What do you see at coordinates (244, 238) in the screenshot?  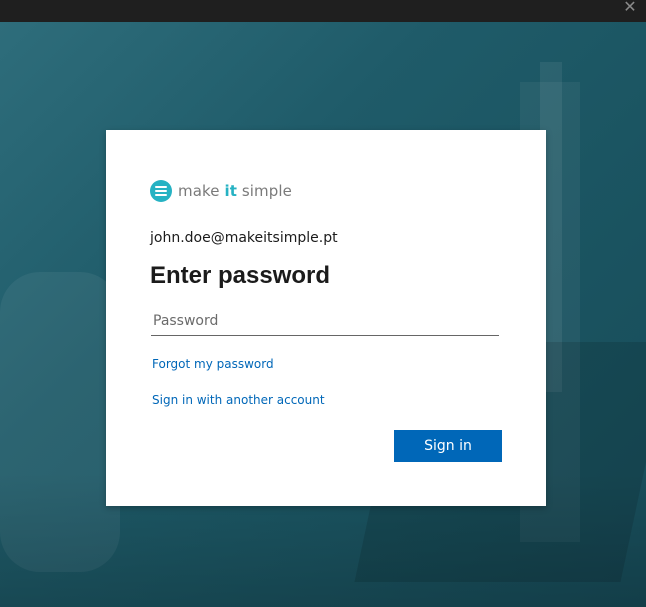 I see `account-identity: john.doe@makeitsimple.pt` at bounding box center [244, 238].